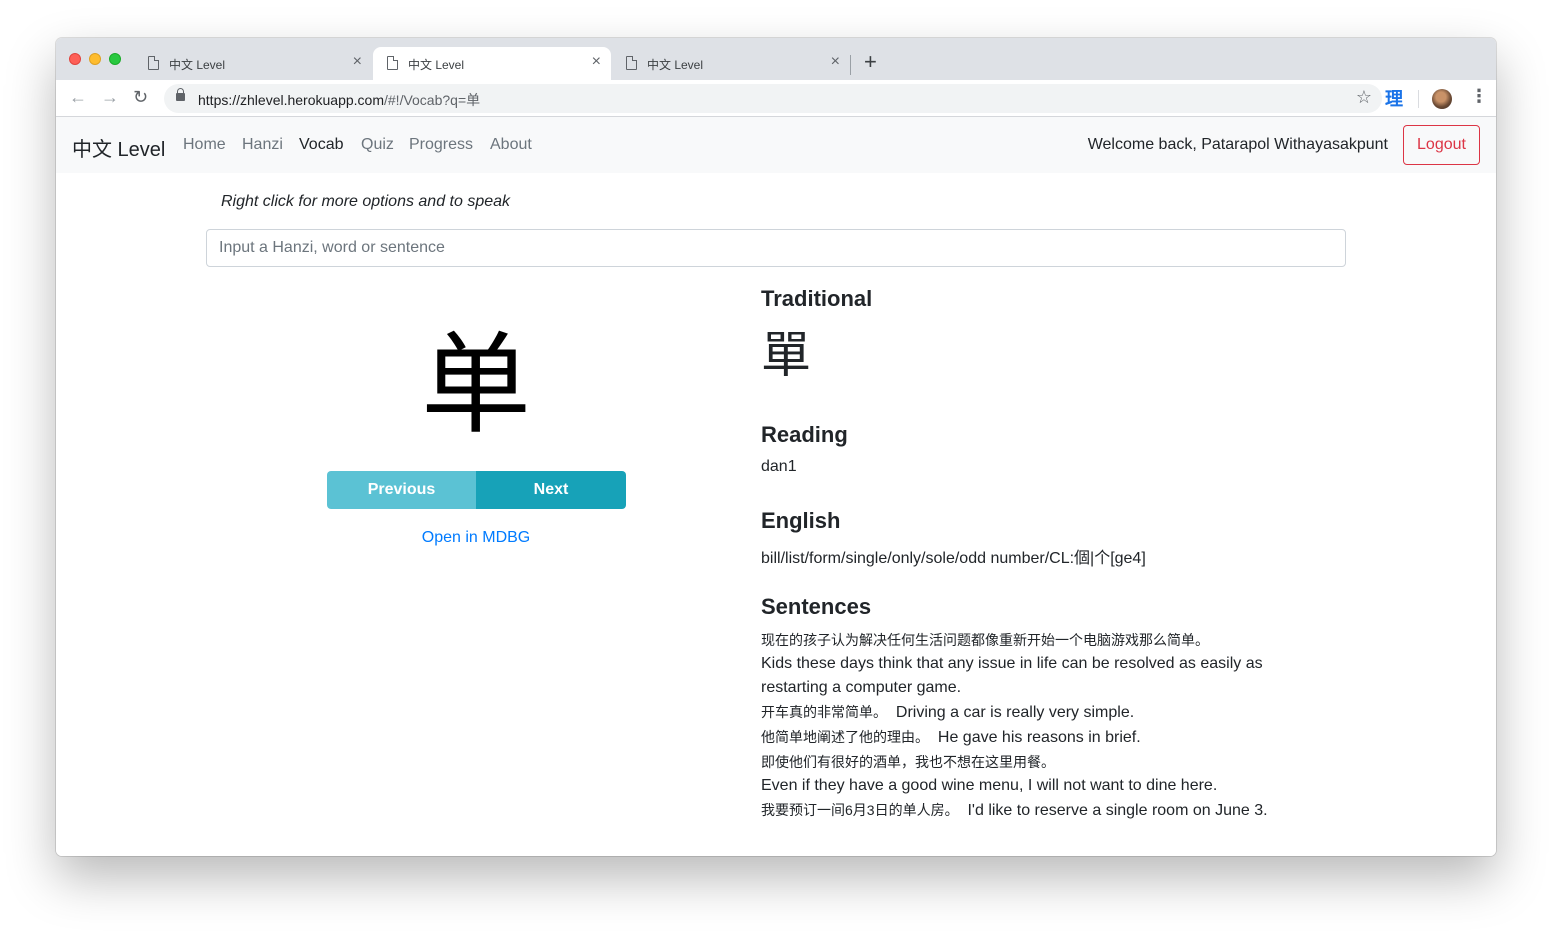  What do you see at coordinates (1237, 144) in the screenshot?
I see `welcome-message: Welcome back, Patarapol Withayasakpunt` at bounding box center [1237, 144].